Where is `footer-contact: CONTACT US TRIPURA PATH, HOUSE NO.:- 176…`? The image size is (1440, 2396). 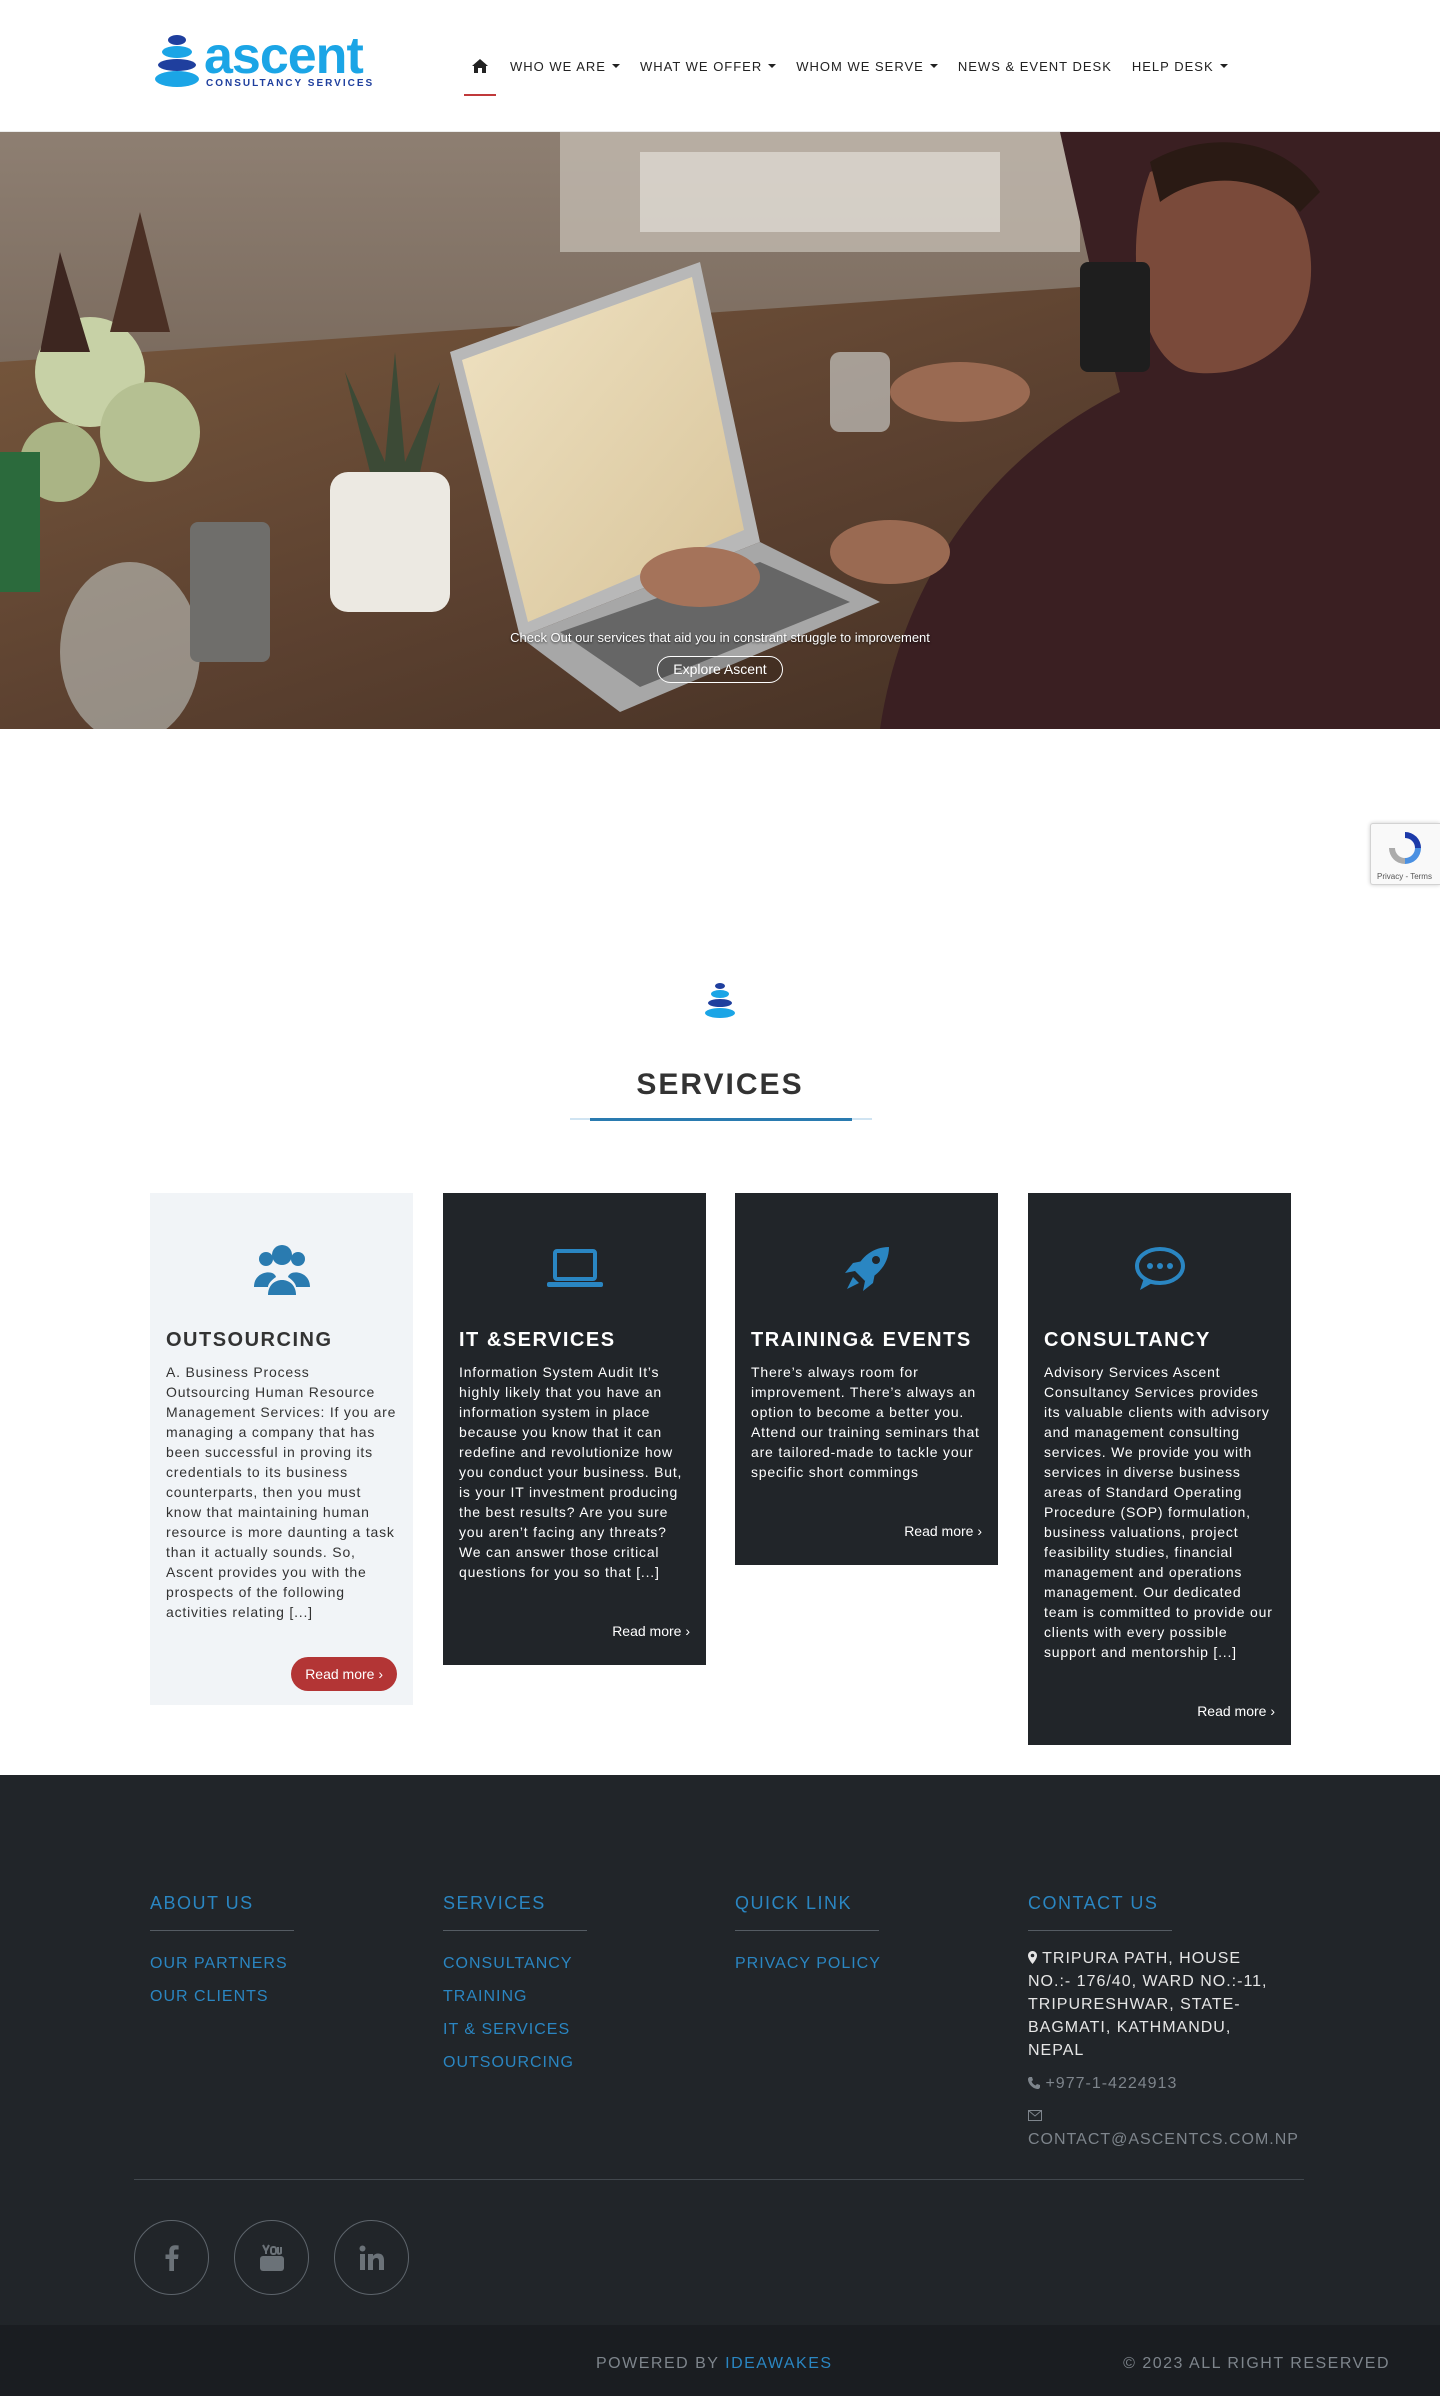 footer-contact: CONTACT US TRIPURA PATH, HOUSE NO.:- 176… is located at coordinates (1163, 2022).